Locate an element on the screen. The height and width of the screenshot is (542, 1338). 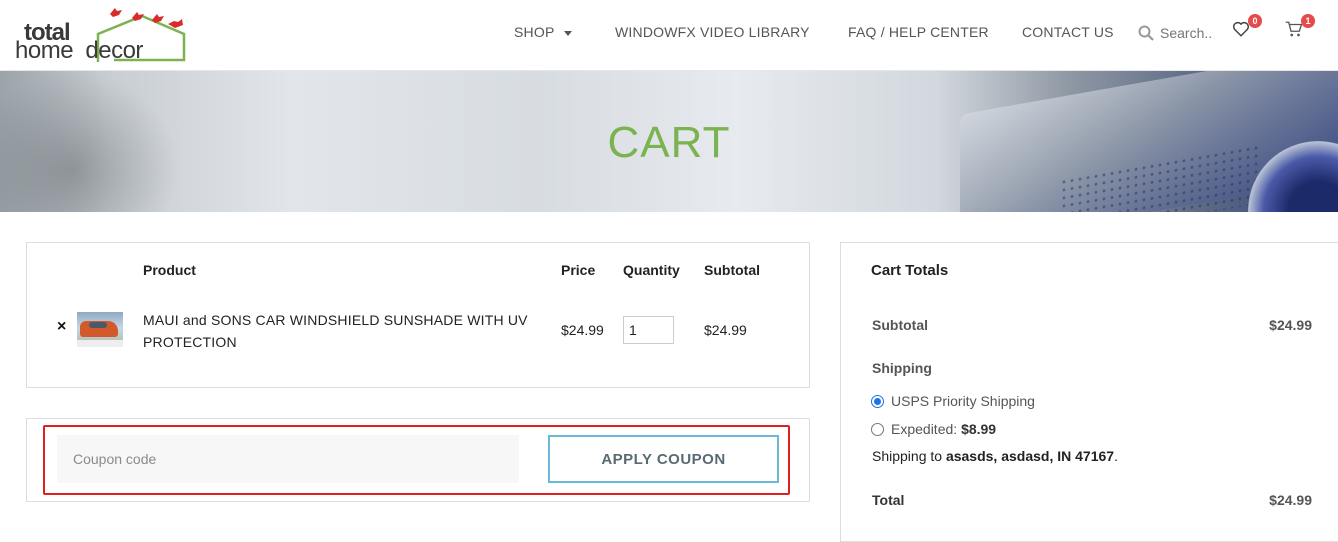
subtotal-value: $24.99 is located at coordinates (1290, 325).